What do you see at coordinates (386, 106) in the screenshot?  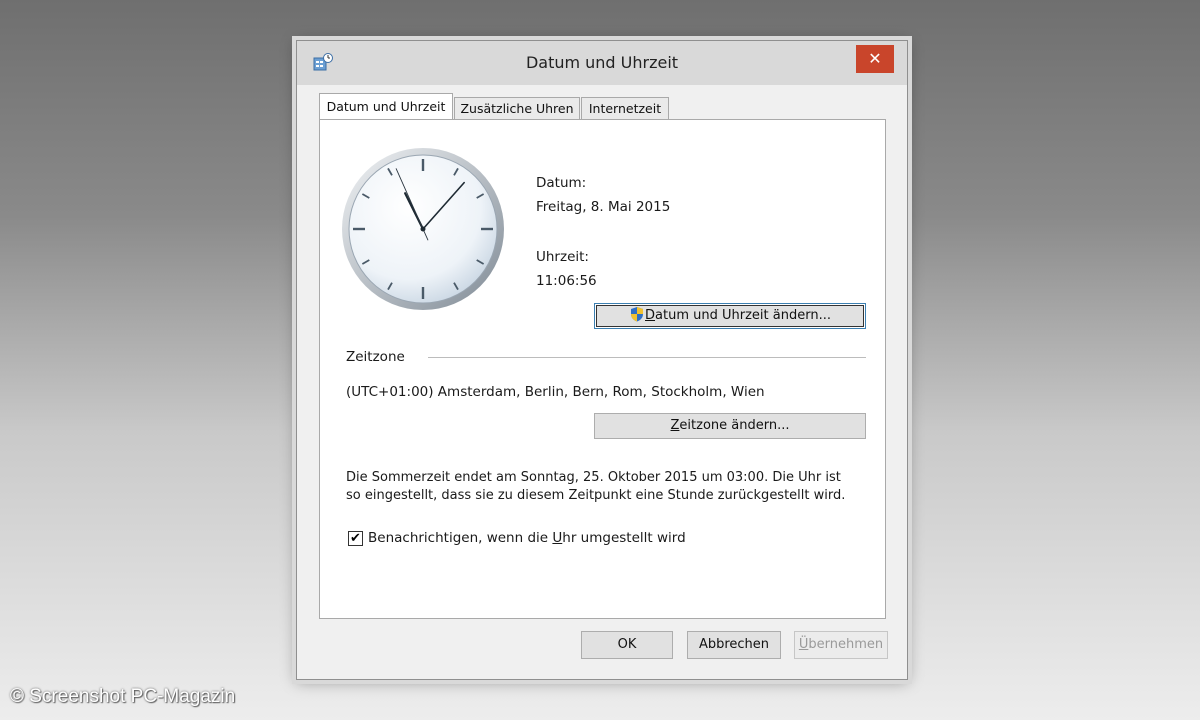 I see `tab-date-time: Datum und Uhrzeit` at bounding box center [386, 106].